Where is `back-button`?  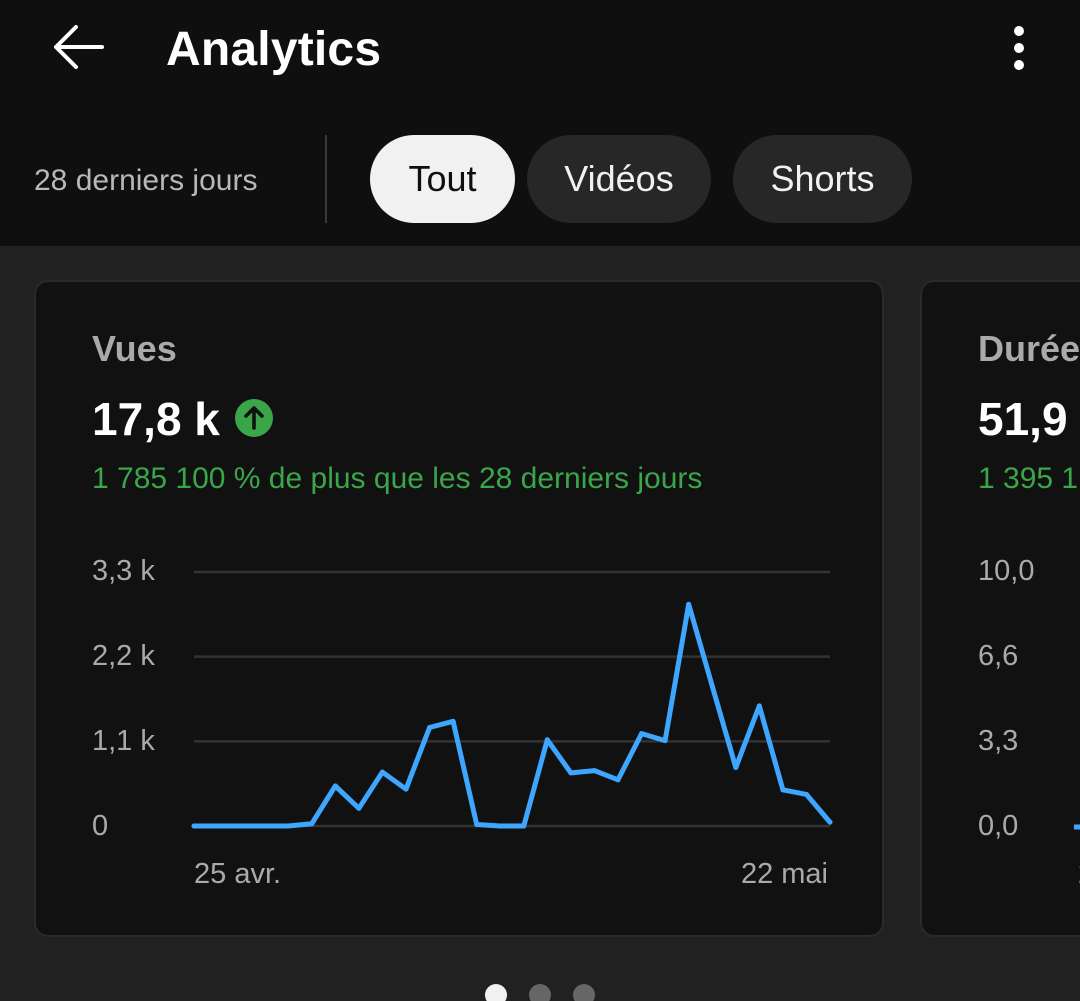
back-button is located at coordinates (78, 47).